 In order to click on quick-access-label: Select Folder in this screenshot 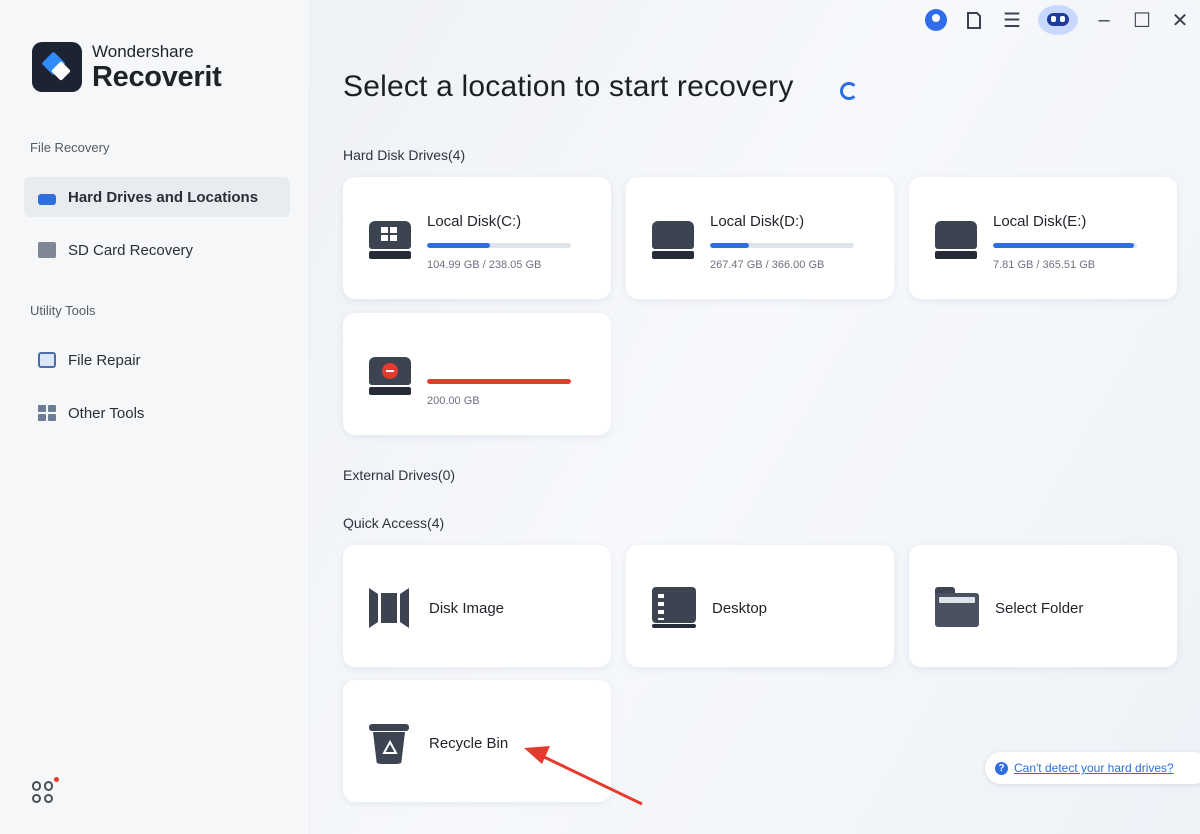, I will do `click(1039, 608)`.